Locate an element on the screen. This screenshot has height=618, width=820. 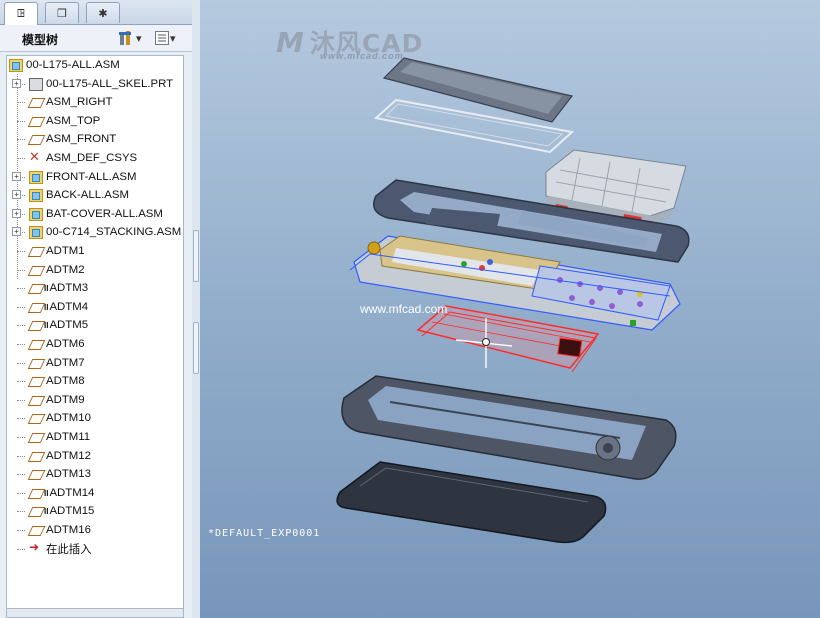
explode-state-label: *DEFAULT_EXP0001 is located at coordinates (264, 533).